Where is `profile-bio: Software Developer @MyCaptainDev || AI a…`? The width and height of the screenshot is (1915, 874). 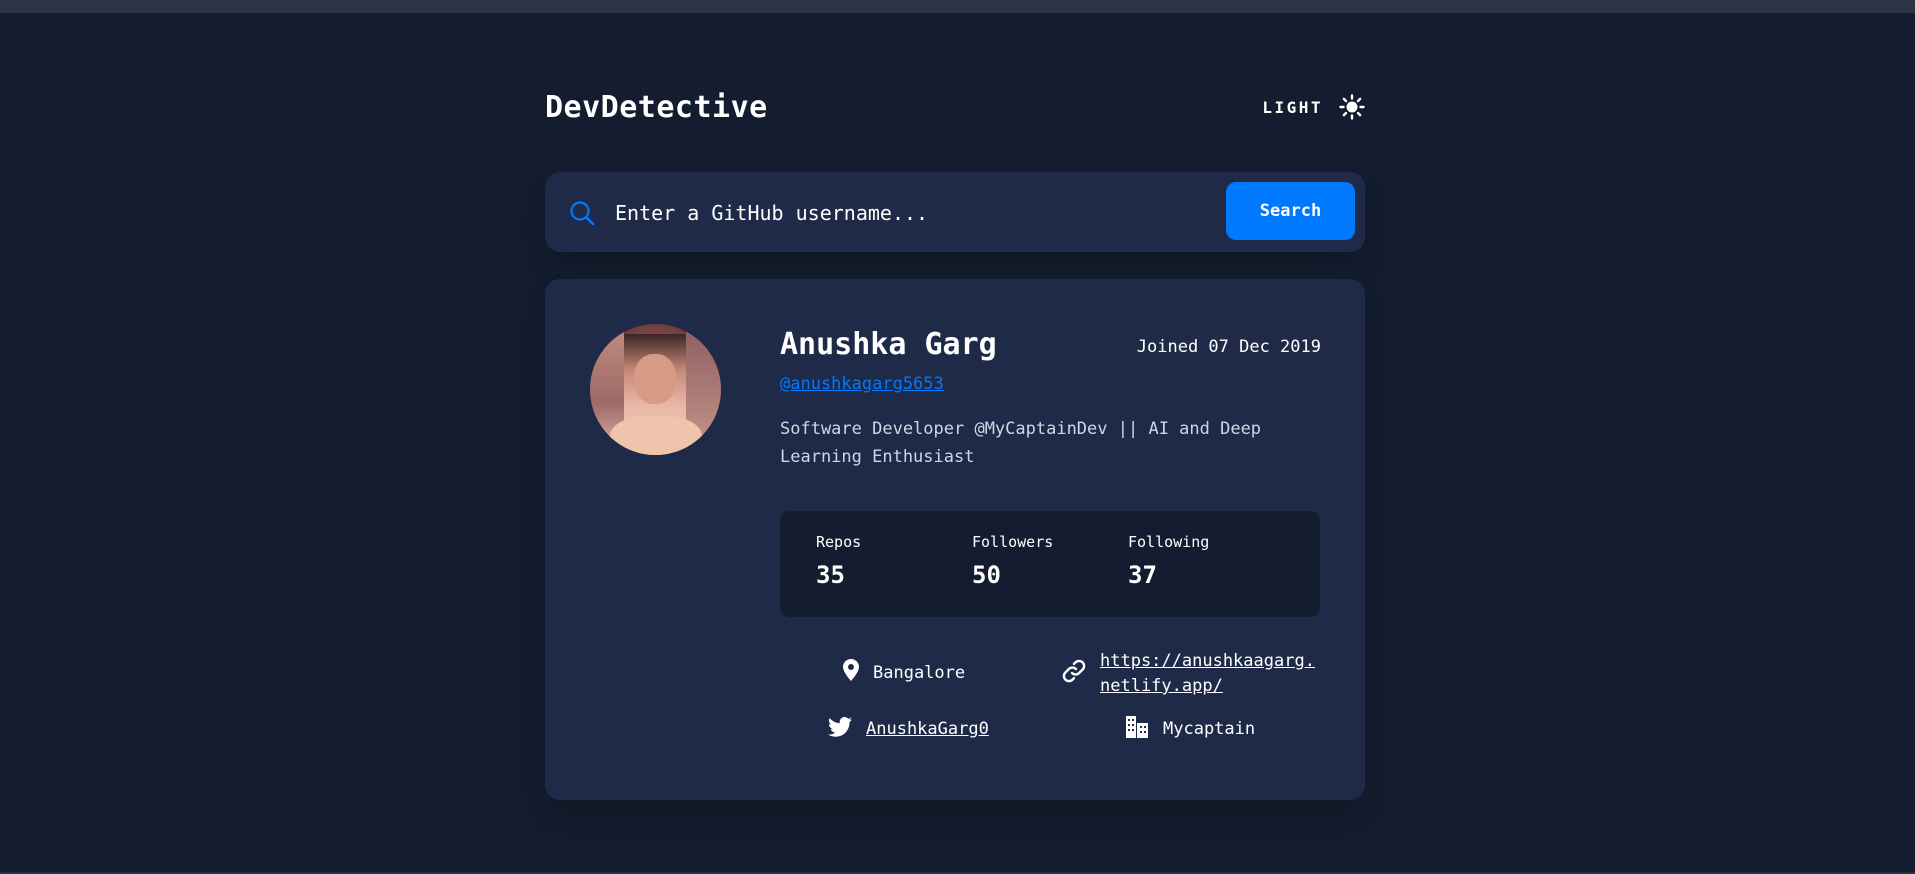 profile-bio: Software Developer @MyCaptainDev || AI a… is located at coordinates (1040, 443).